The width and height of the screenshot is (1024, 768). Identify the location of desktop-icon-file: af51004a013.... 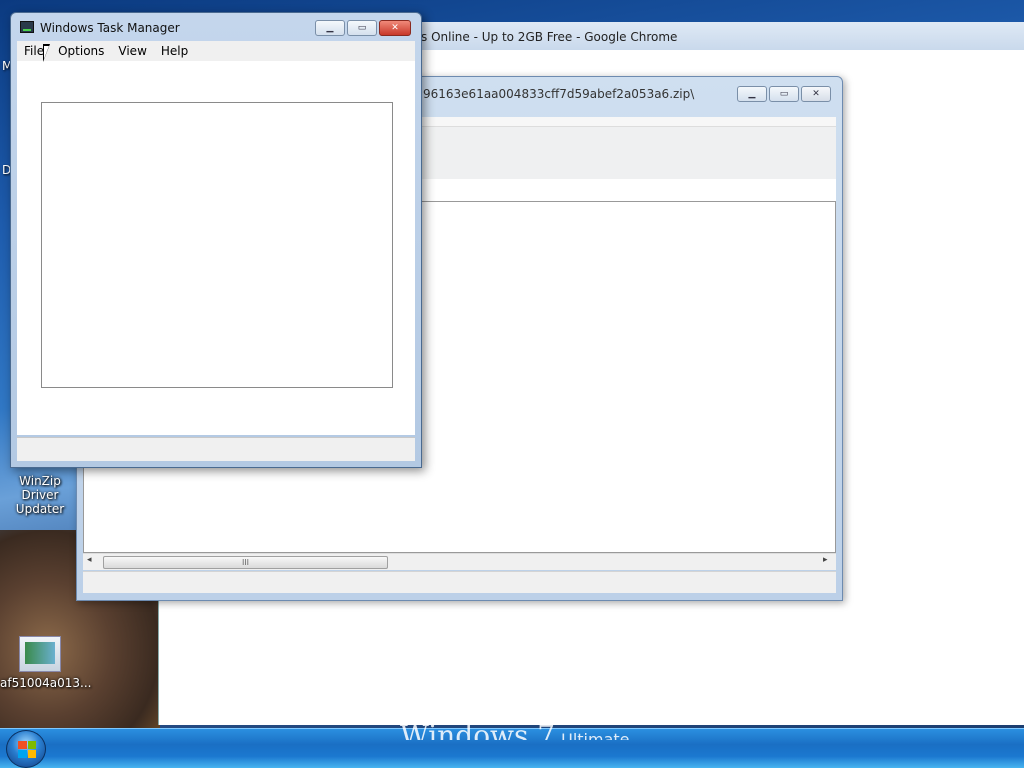
(45, 663).